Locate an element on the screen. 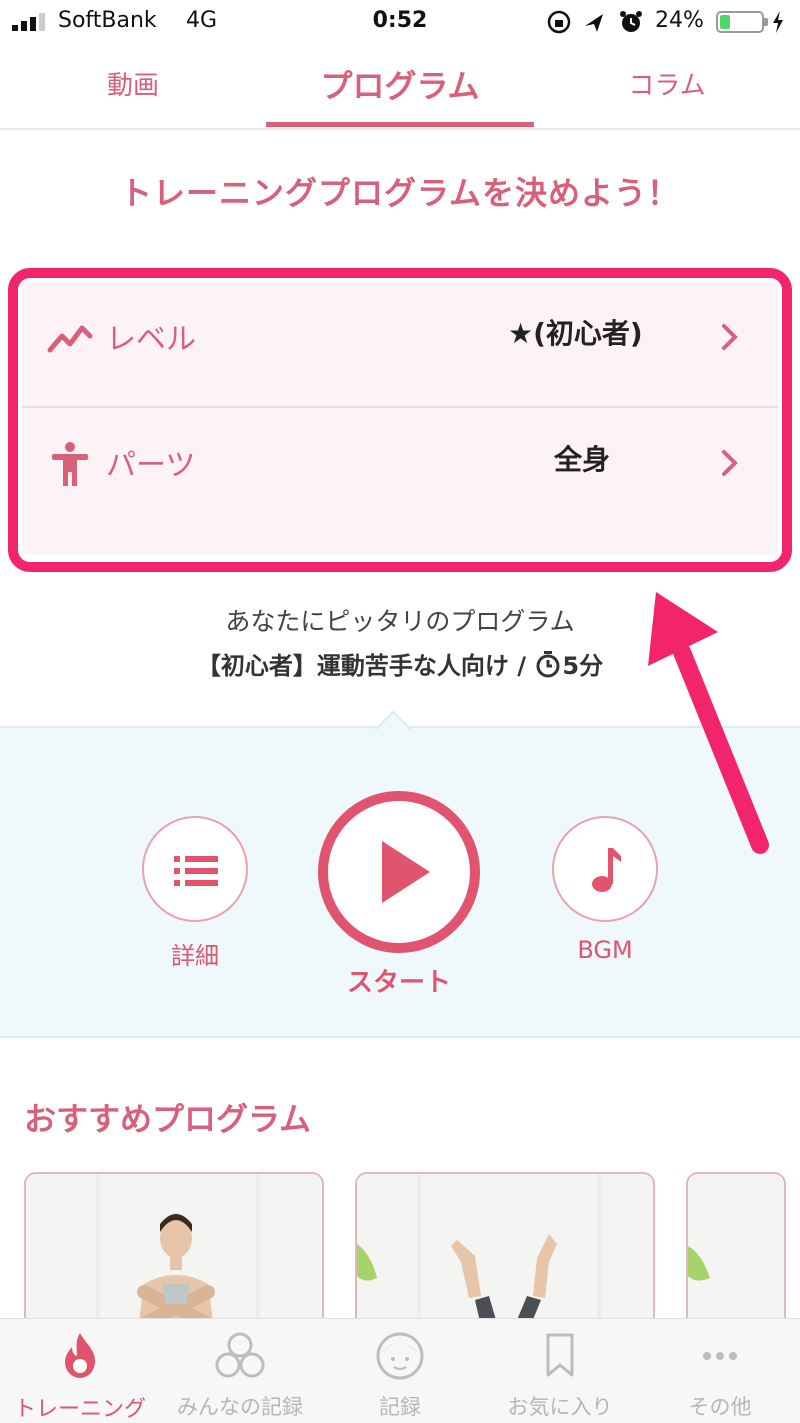 This screenshot has height=1423, width=800. battery-icon is located at coordinates (742, 22).